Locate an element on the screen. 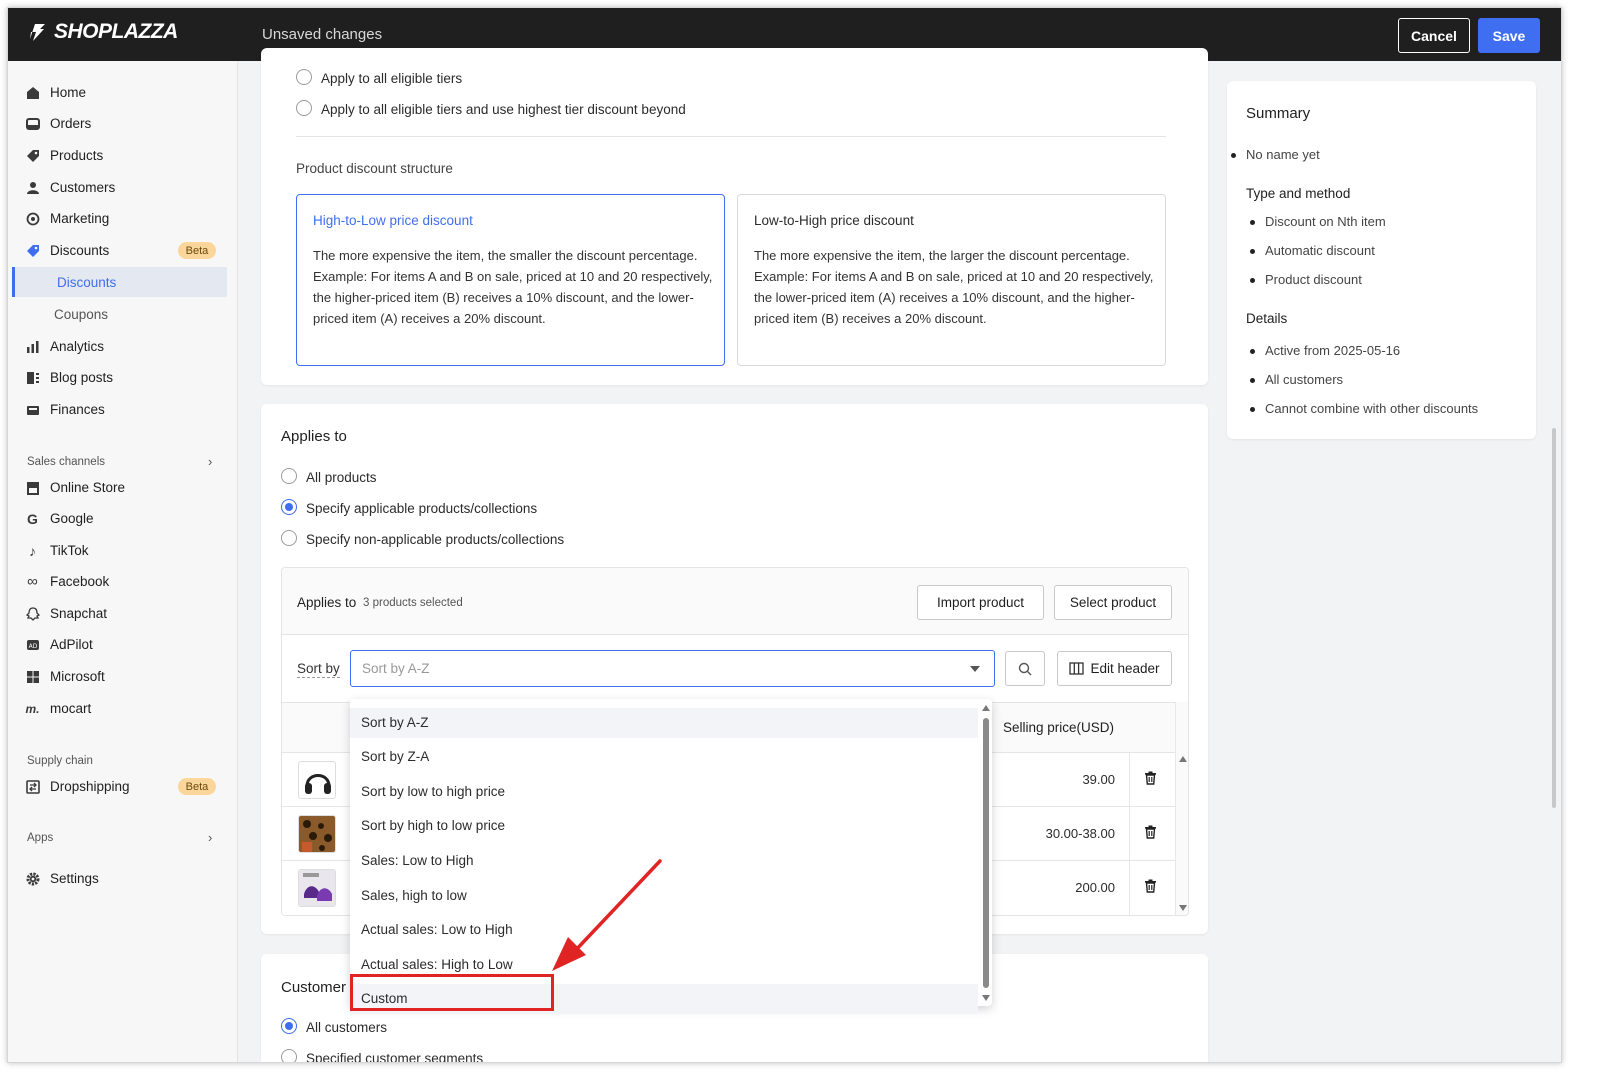  cancel-button: Cancel is located at coordinates (1434, 35).